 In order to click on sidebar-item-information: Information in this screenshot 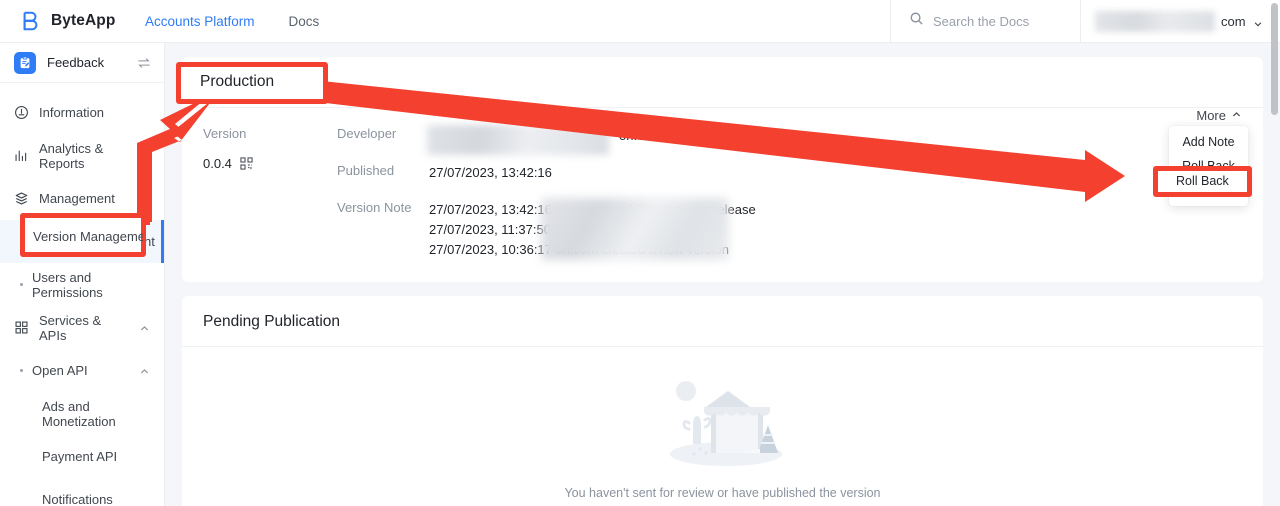, I will do `click(82, 112)`.